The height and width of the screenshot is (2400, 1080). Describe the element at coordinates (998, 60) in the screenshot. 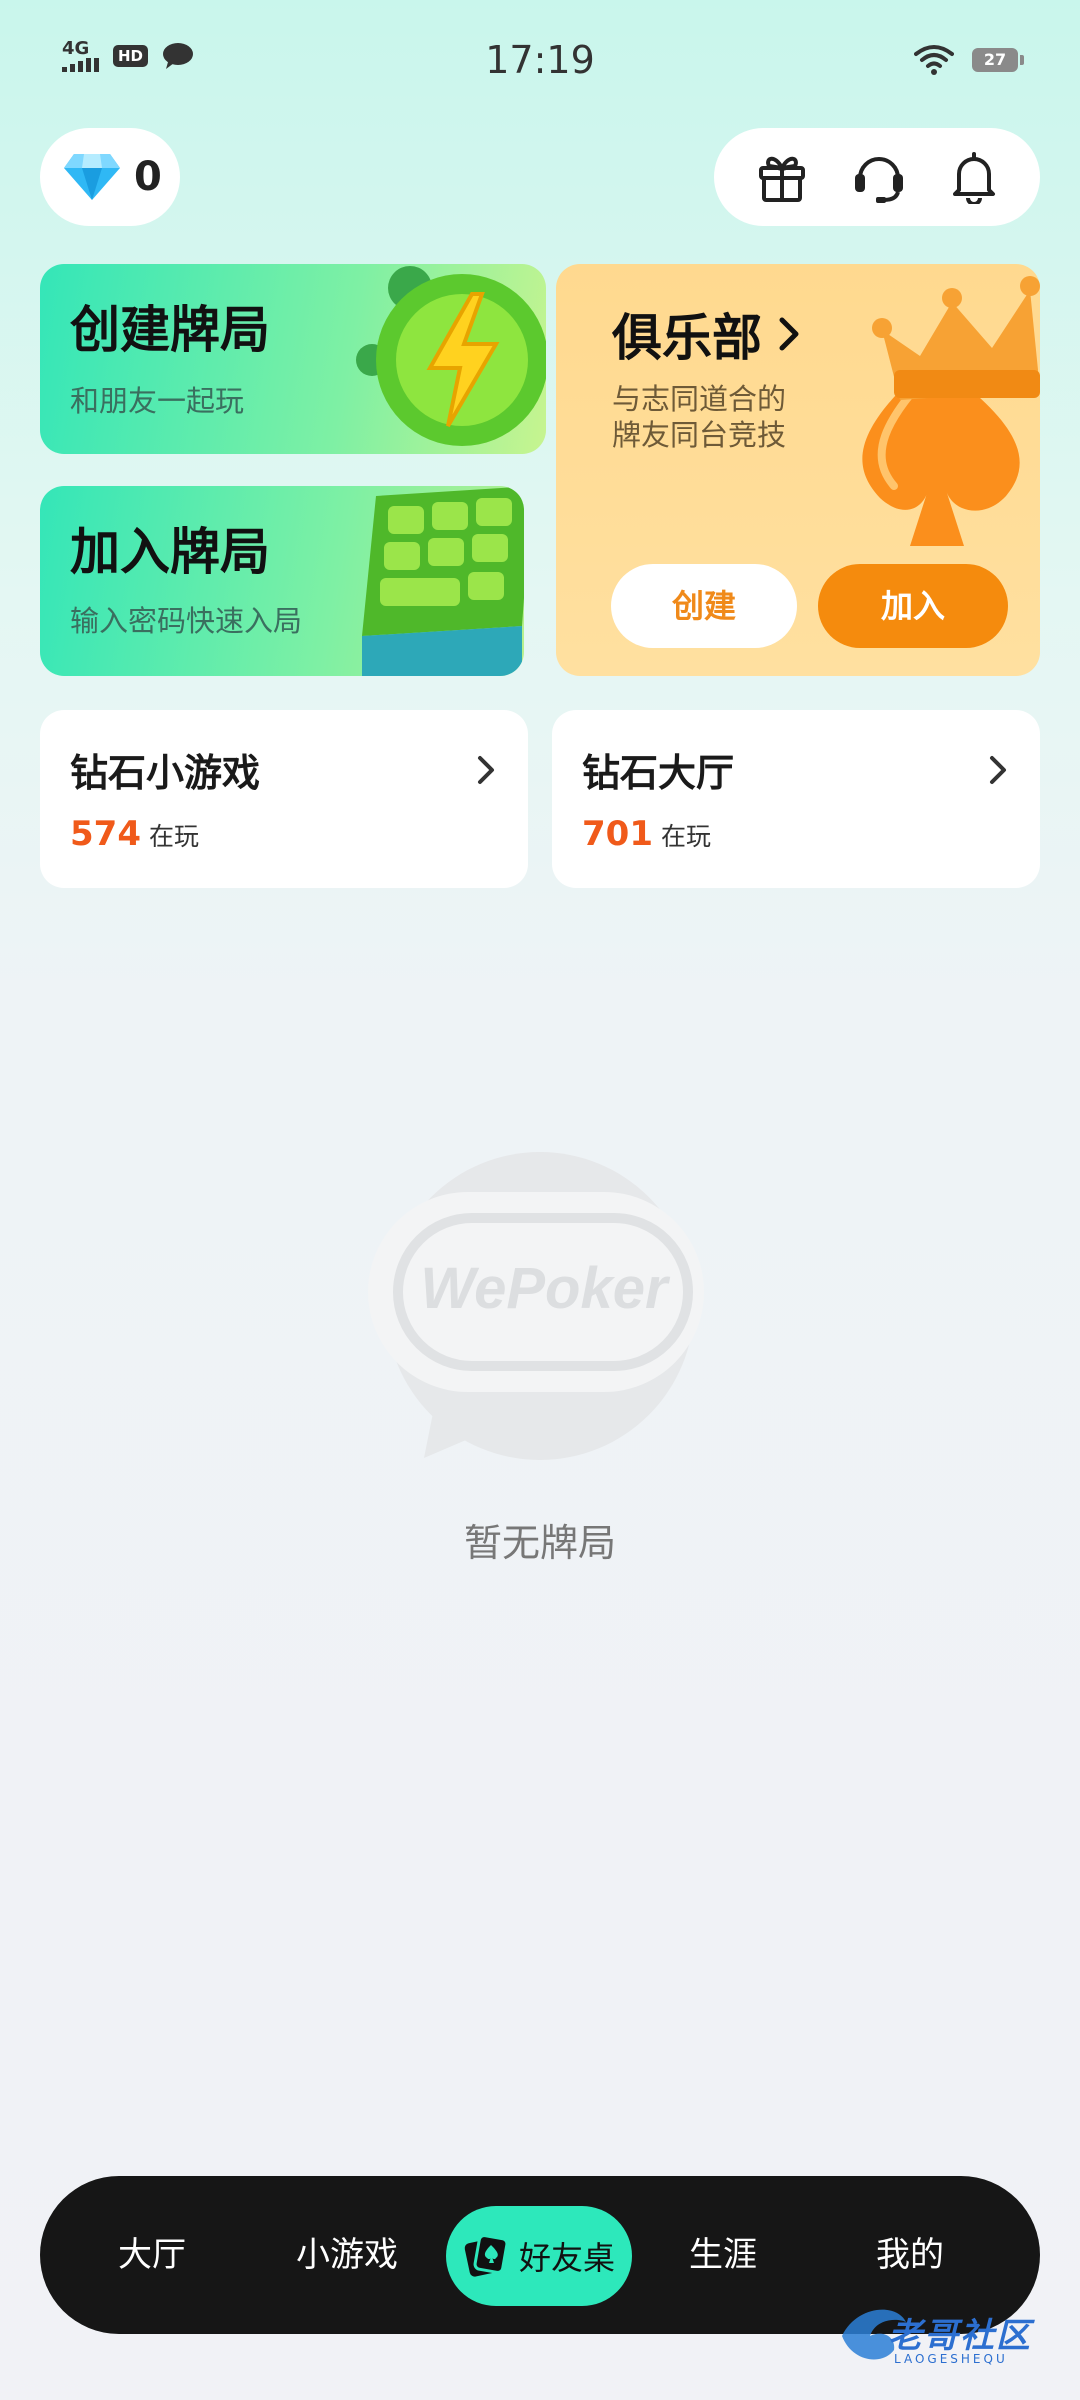

I see `battery-indicator: 27` at that location.